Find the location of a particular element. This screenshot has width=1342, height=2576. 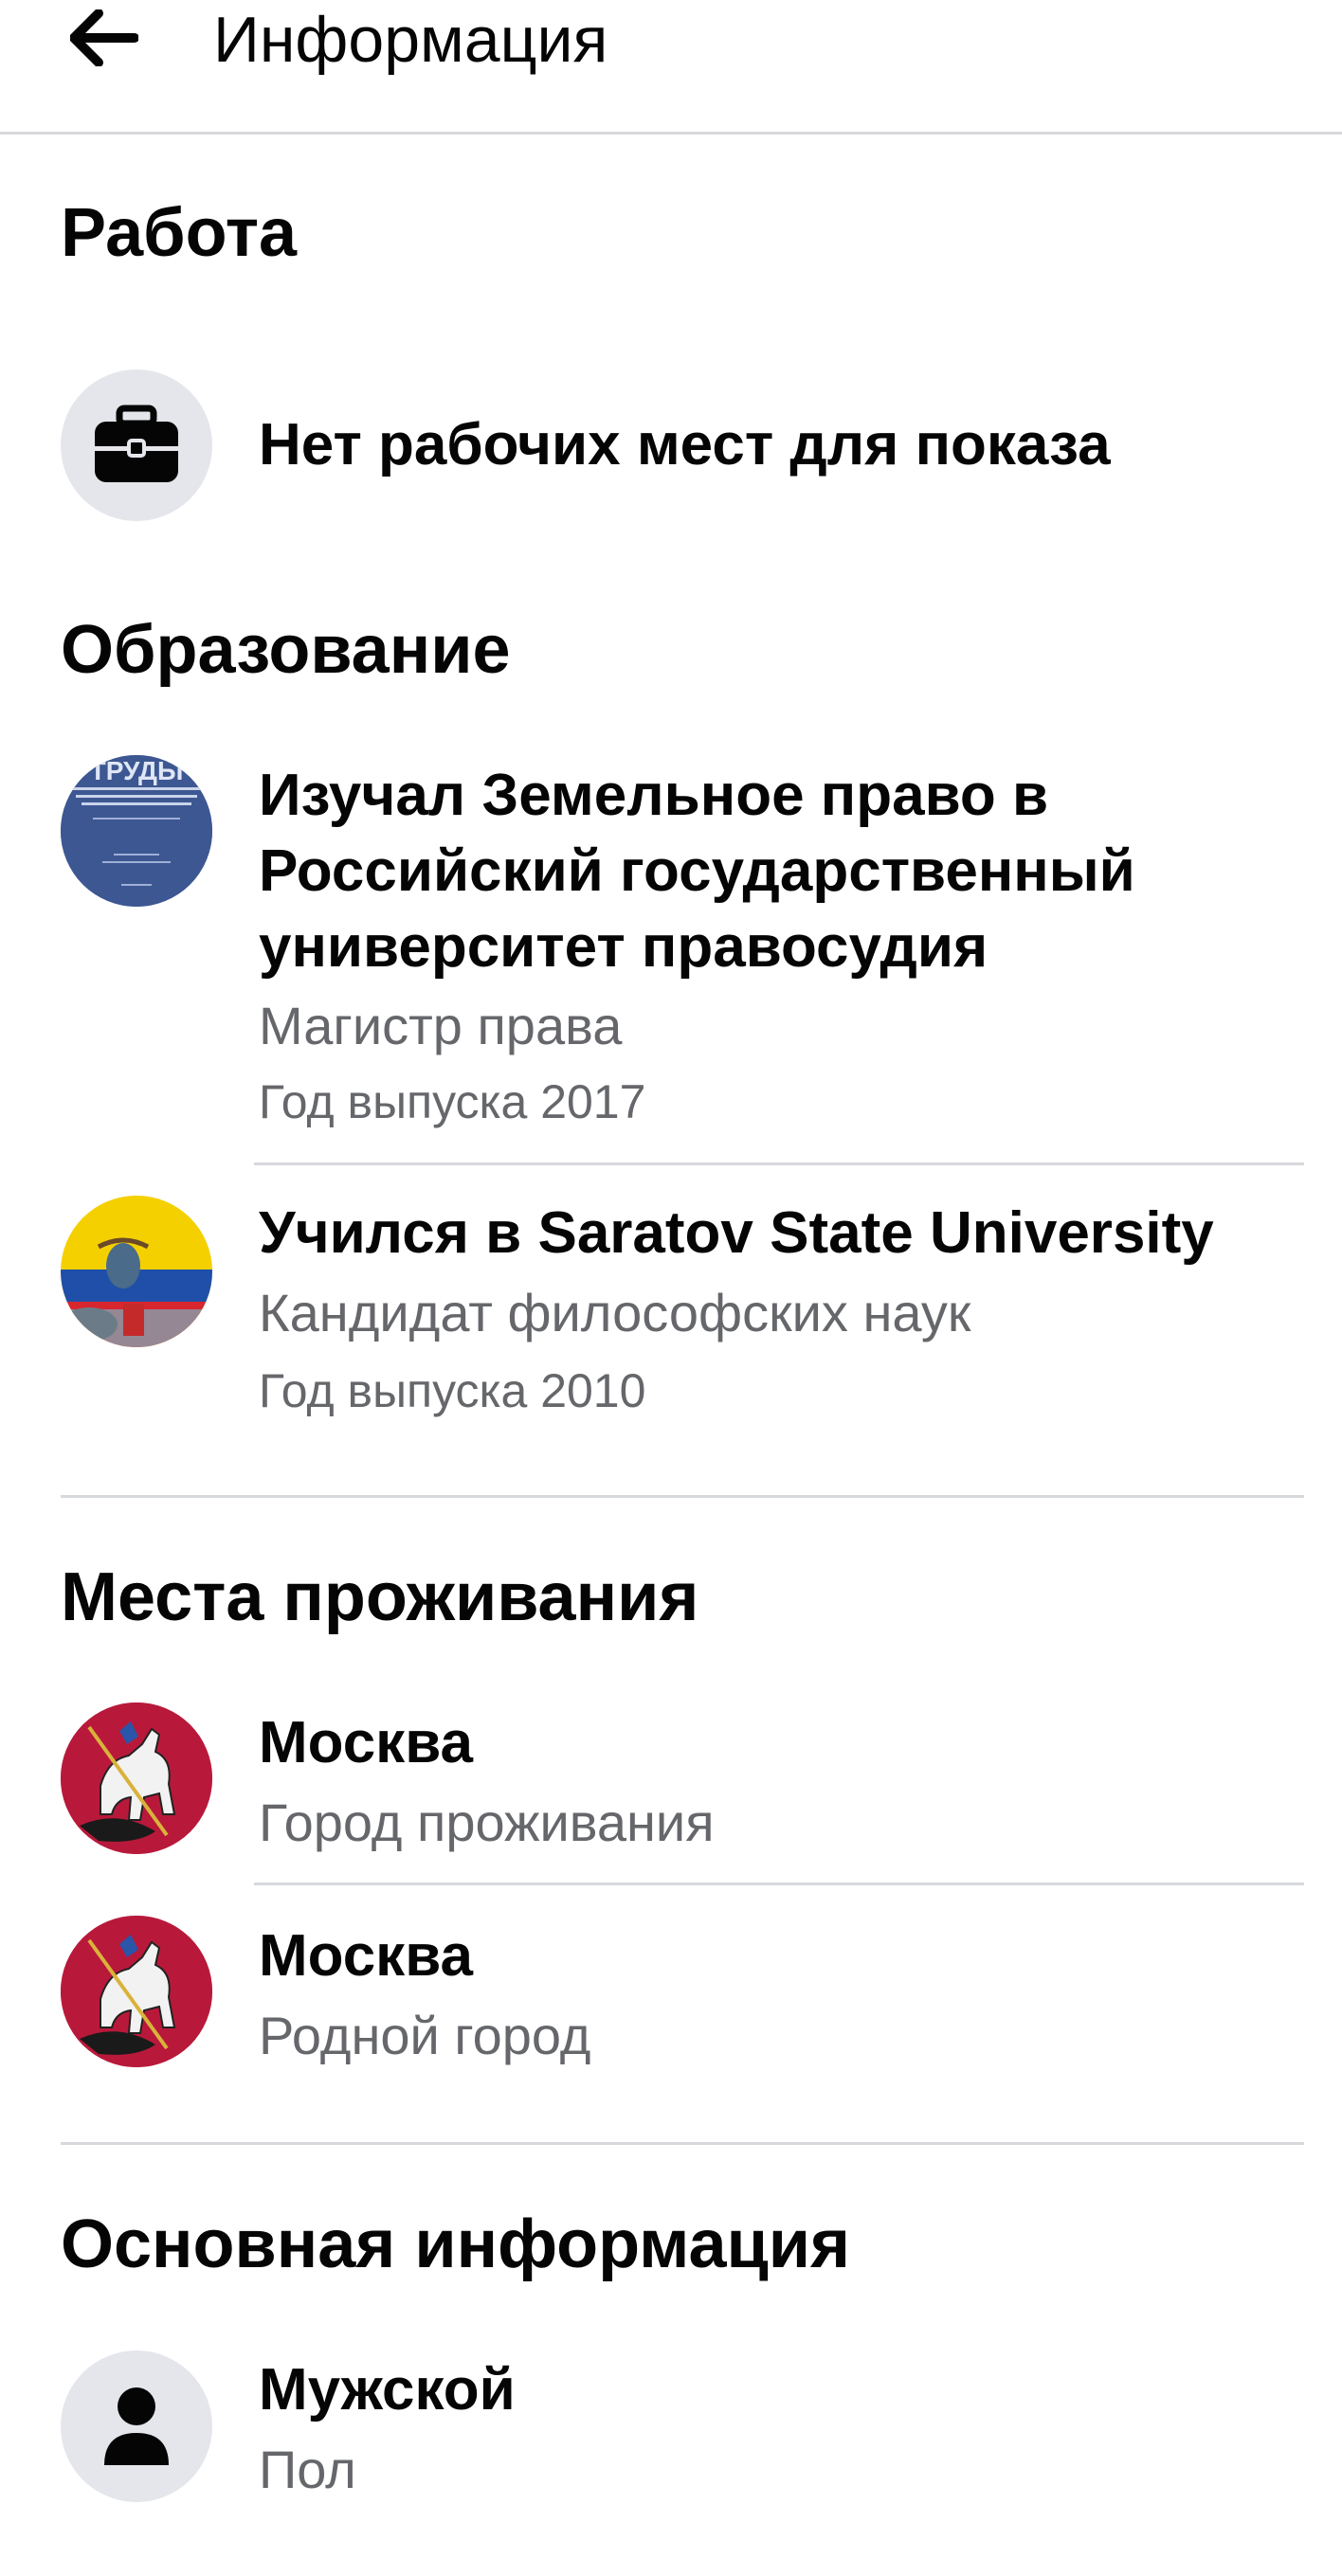

education-2-degree: Кандидат философских наук is located at coordinates (615, 1312).